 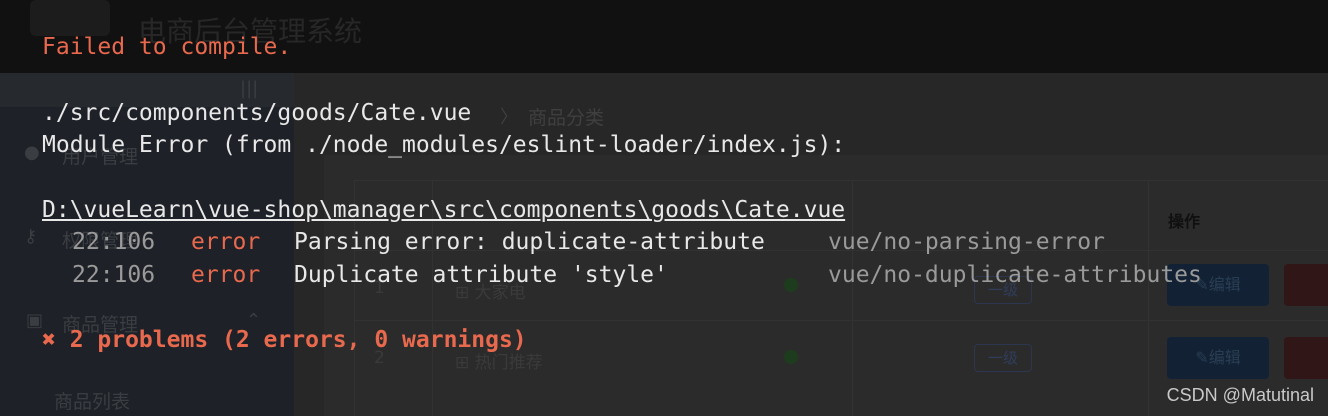 I want to click on problems-summary: ✖ 2 problems (2 errors, 0 warnings), so click(x=284, y=340).